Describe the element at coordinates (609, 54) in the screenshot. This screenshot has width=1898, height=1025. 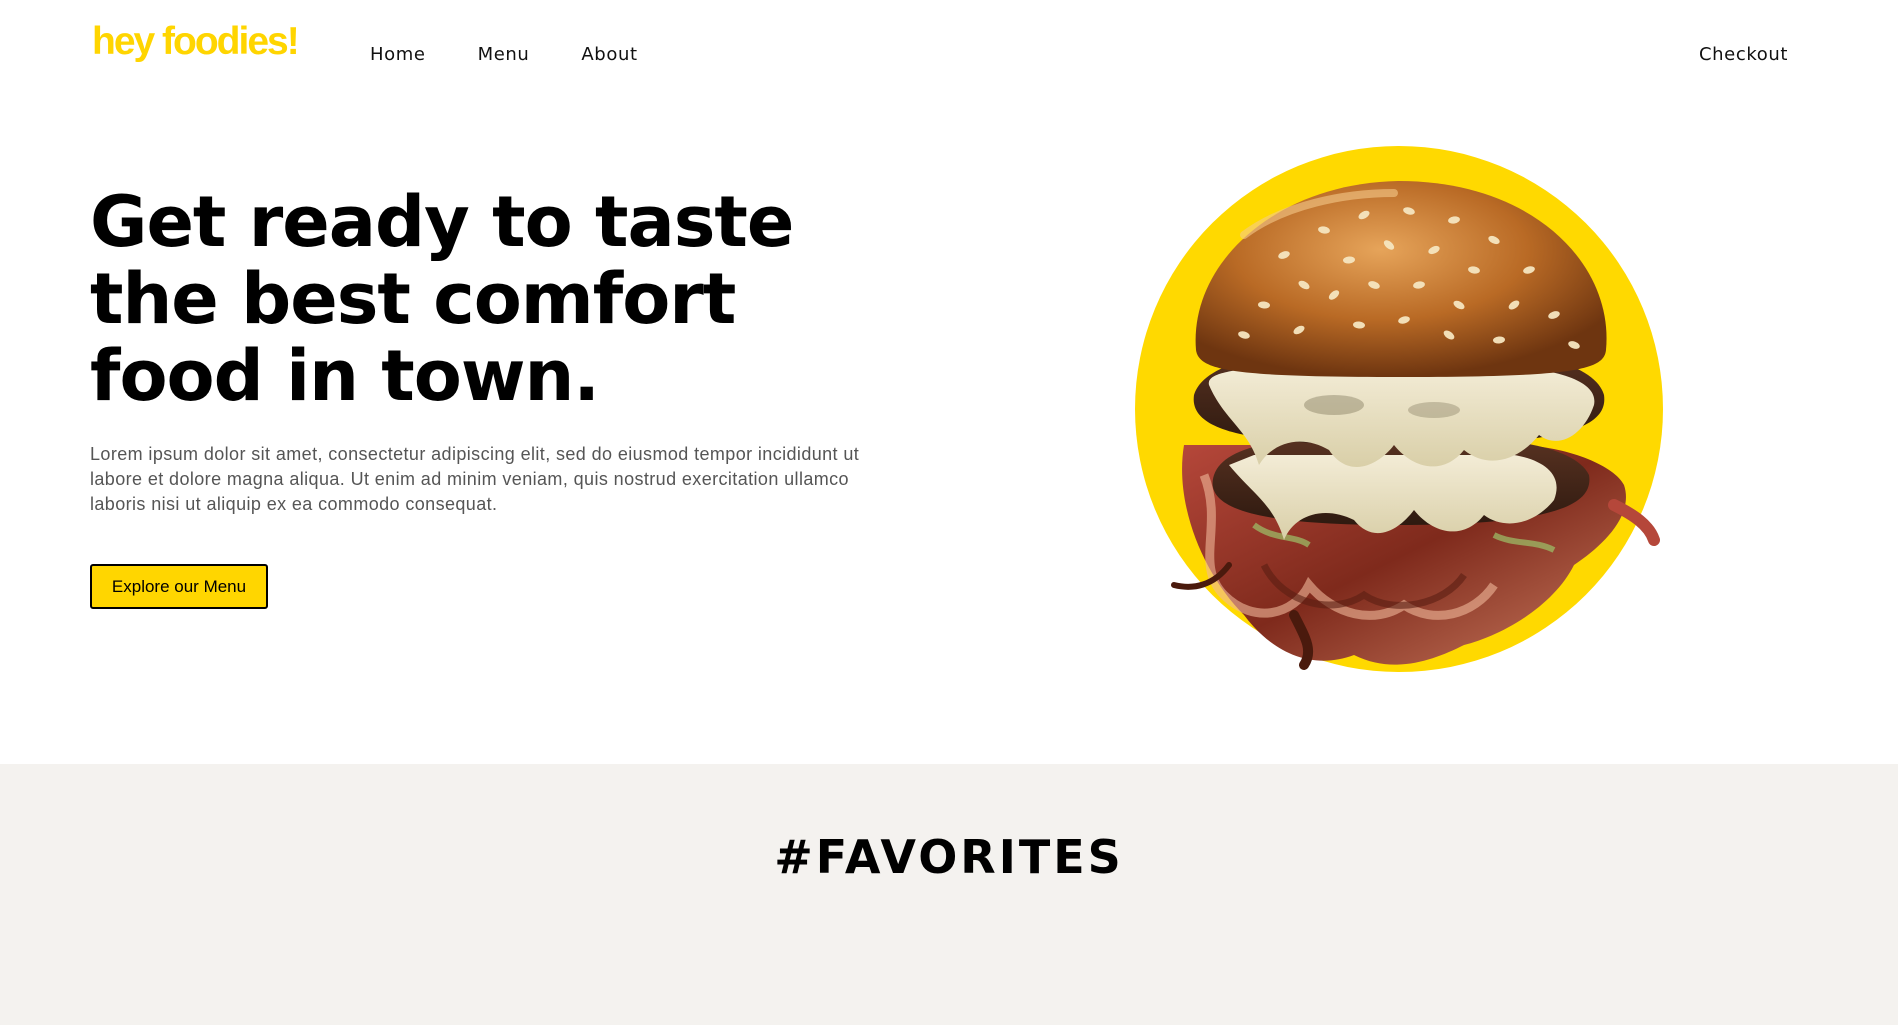
I see `nav-link-about: About` at that location.